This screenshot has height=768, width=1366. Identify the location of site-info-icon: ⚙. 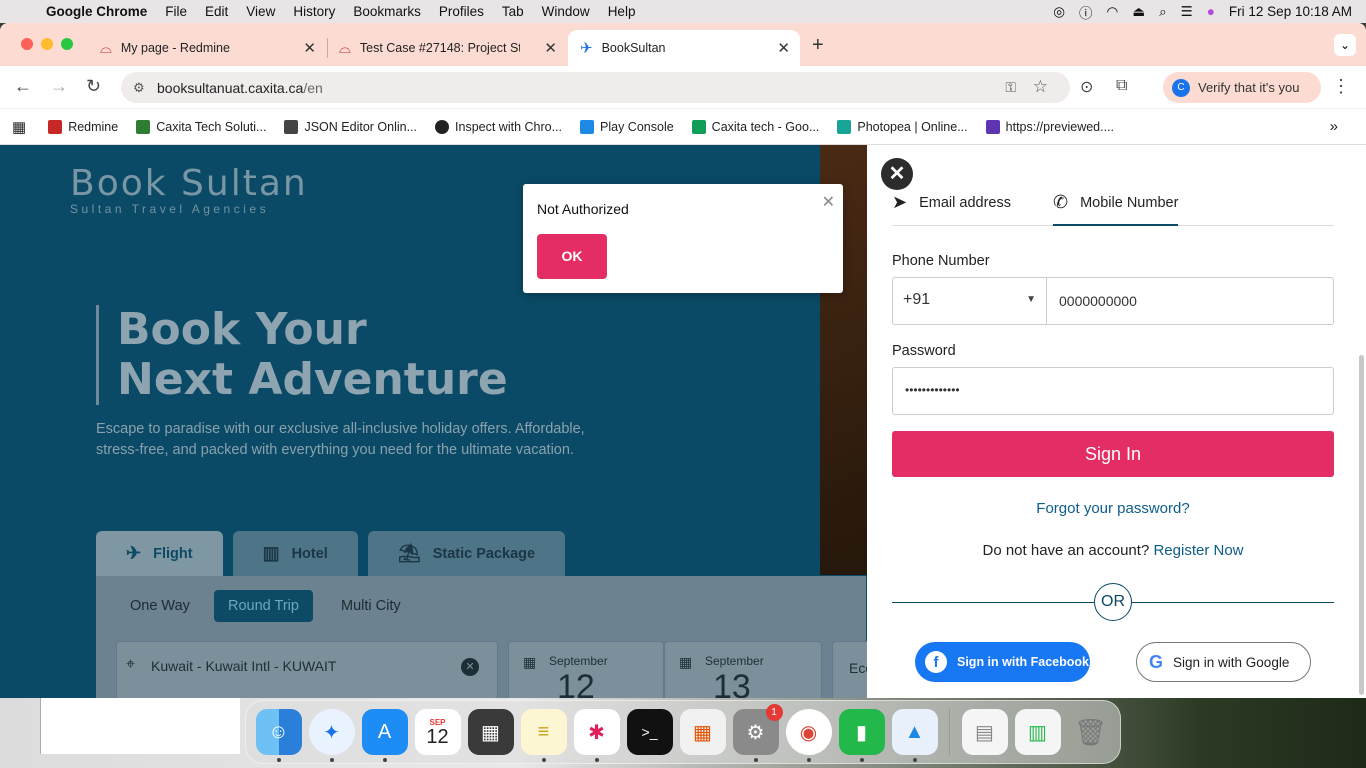
(139, 88).